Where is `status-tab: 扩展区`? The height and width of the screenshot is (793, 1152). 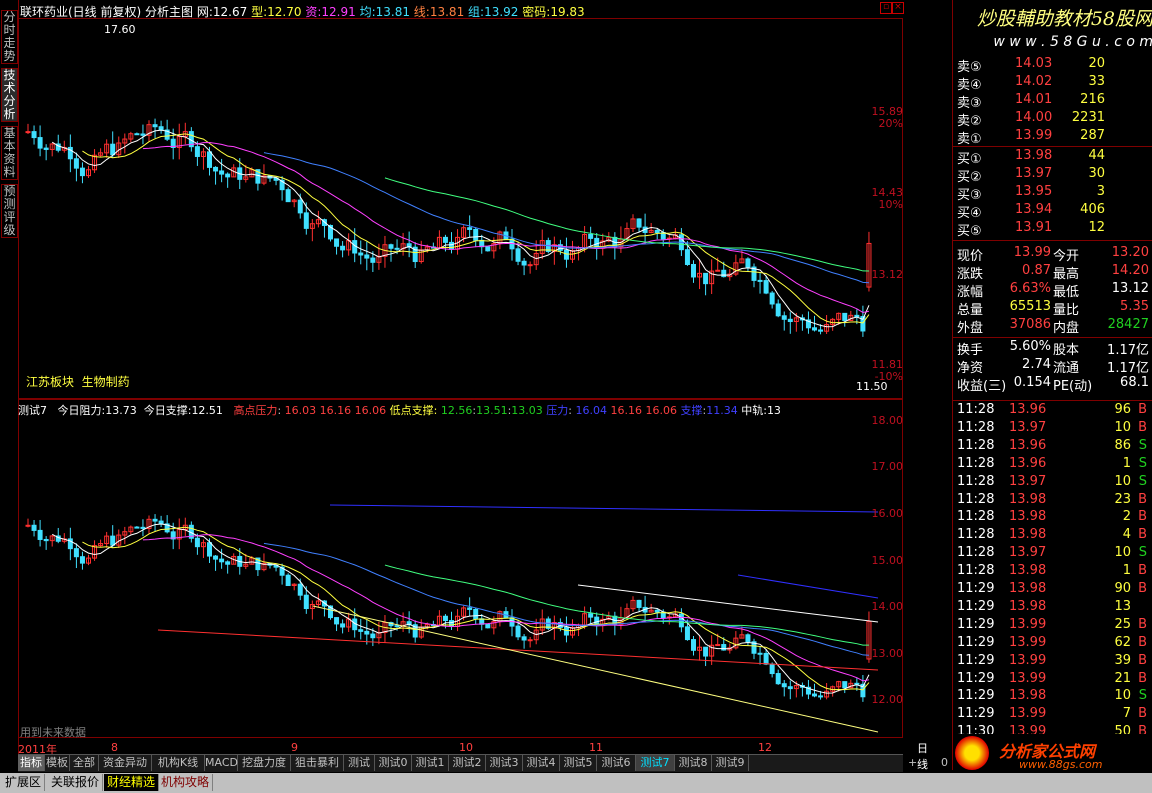
status-tab: 扩展区 is located at coordinates (24, 782).